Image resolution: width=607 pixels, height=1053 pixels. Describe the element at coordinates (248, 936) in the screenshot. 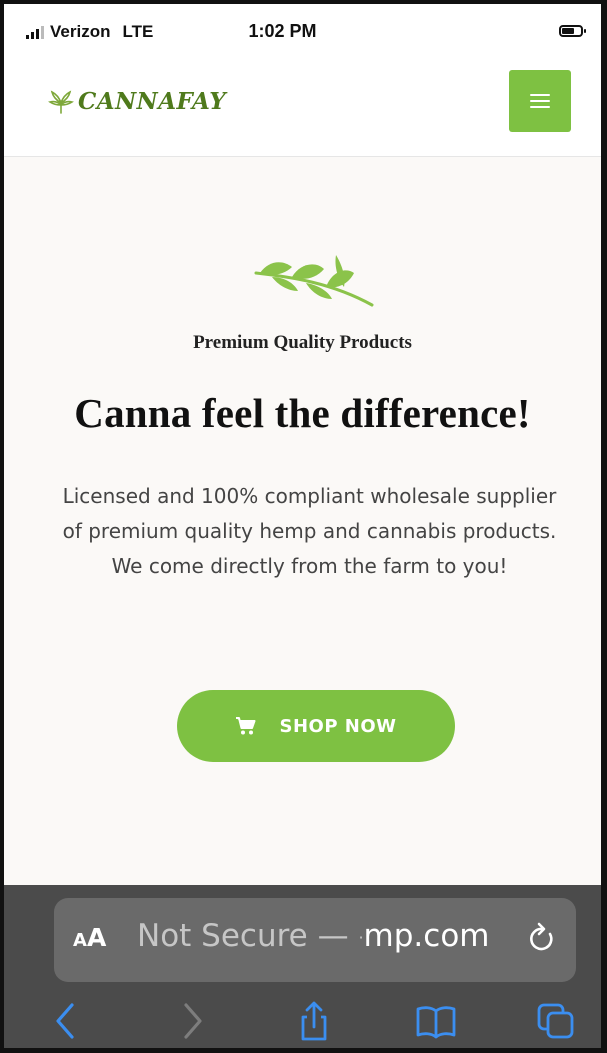

I see `security-label: Not Secure —` at that location.